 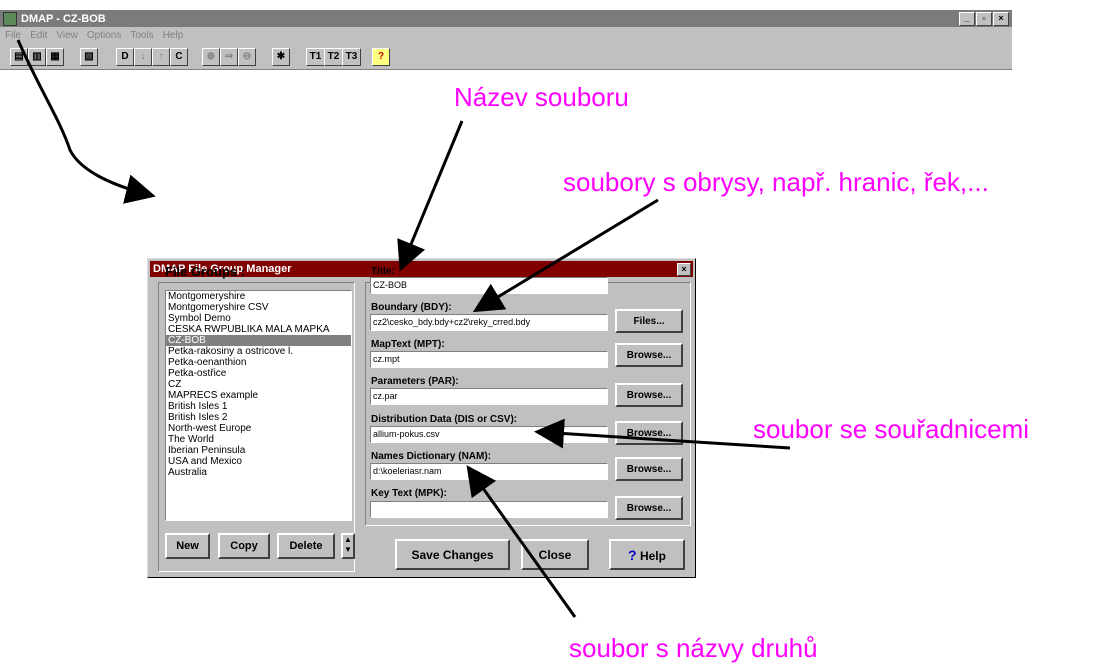 What do you see at coordinates (565, 255) in the screenshot?
I see `arrow-to-boundary-field` at bounding box center [565, 255].